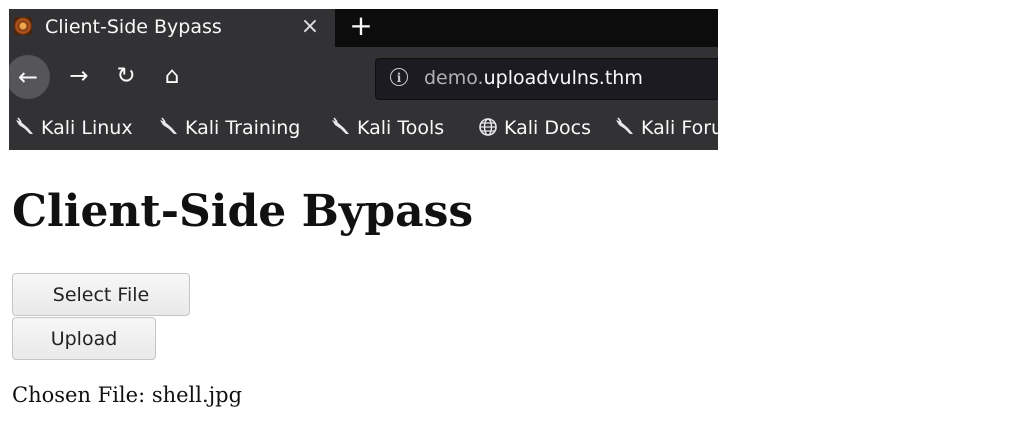  I want to click on url-subdomain: demo., so click(454, 78).